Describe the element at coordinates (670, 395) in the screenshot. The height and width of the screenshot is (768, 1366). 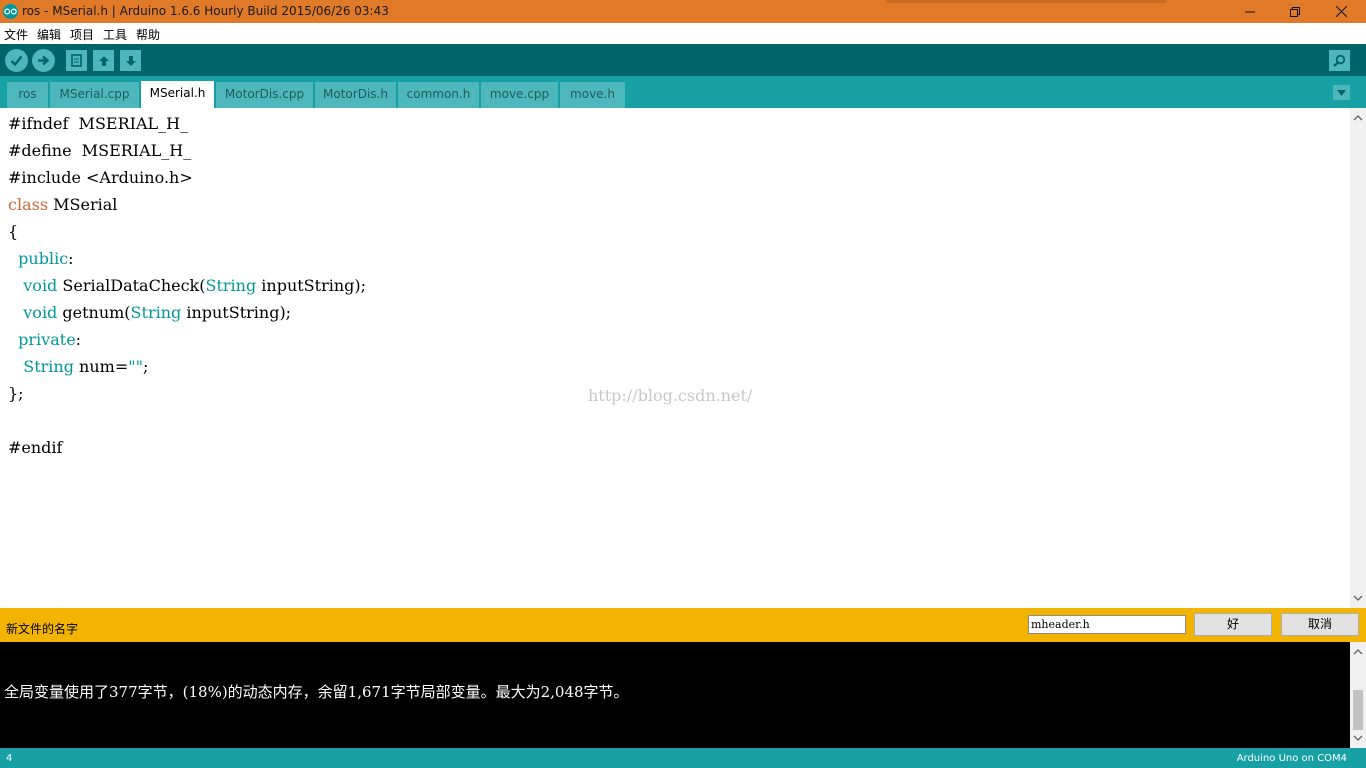
I see `watermark-text: http://blog.csdn.net/` at that location.